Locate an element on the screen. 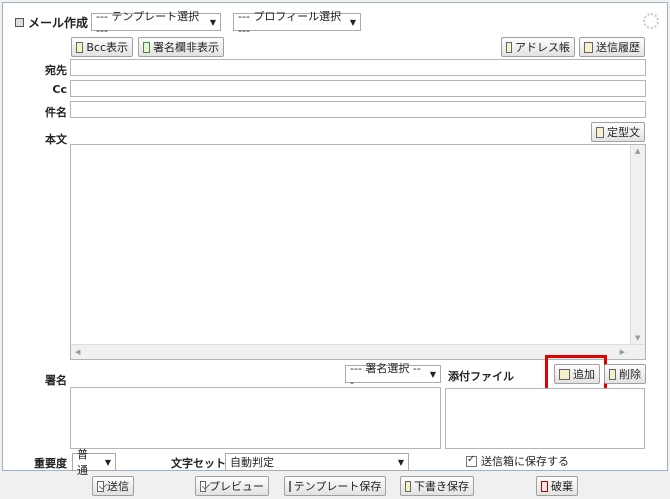 The width and height of the screenshot is (670, 499). window-icon is located at coordinates (19, 22).